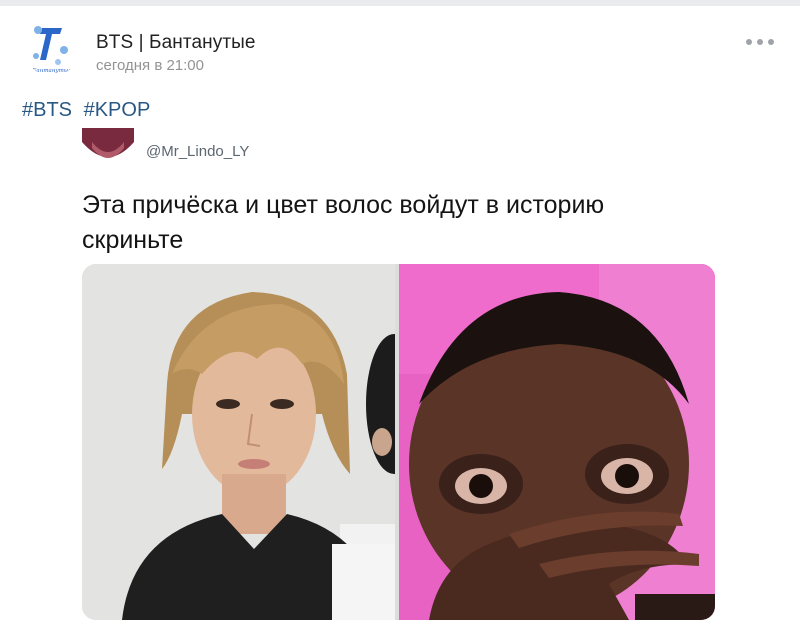 Image resolution: width=800 pixels, height=626 pixels. What do you see at coordinates (150, 65) in the screenshot?
I see `post-time: сегодня в 21:00` at bounding box center [150, 65].